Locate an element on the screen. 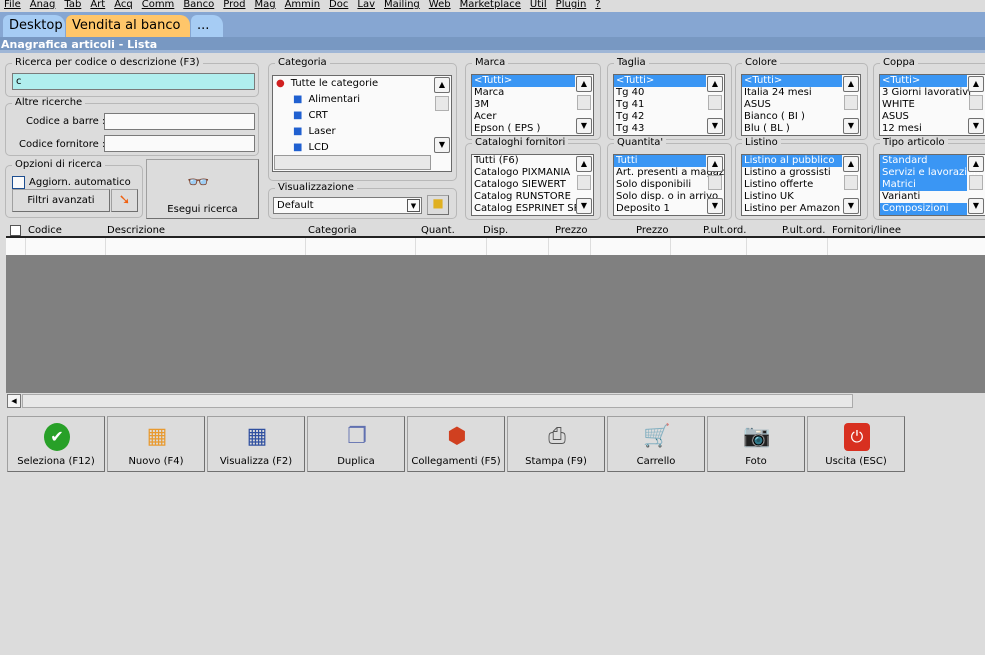 The height and width of the screenshot is (655, 985). category-item: ■ Alimentari is located at coordinates (362, 100).